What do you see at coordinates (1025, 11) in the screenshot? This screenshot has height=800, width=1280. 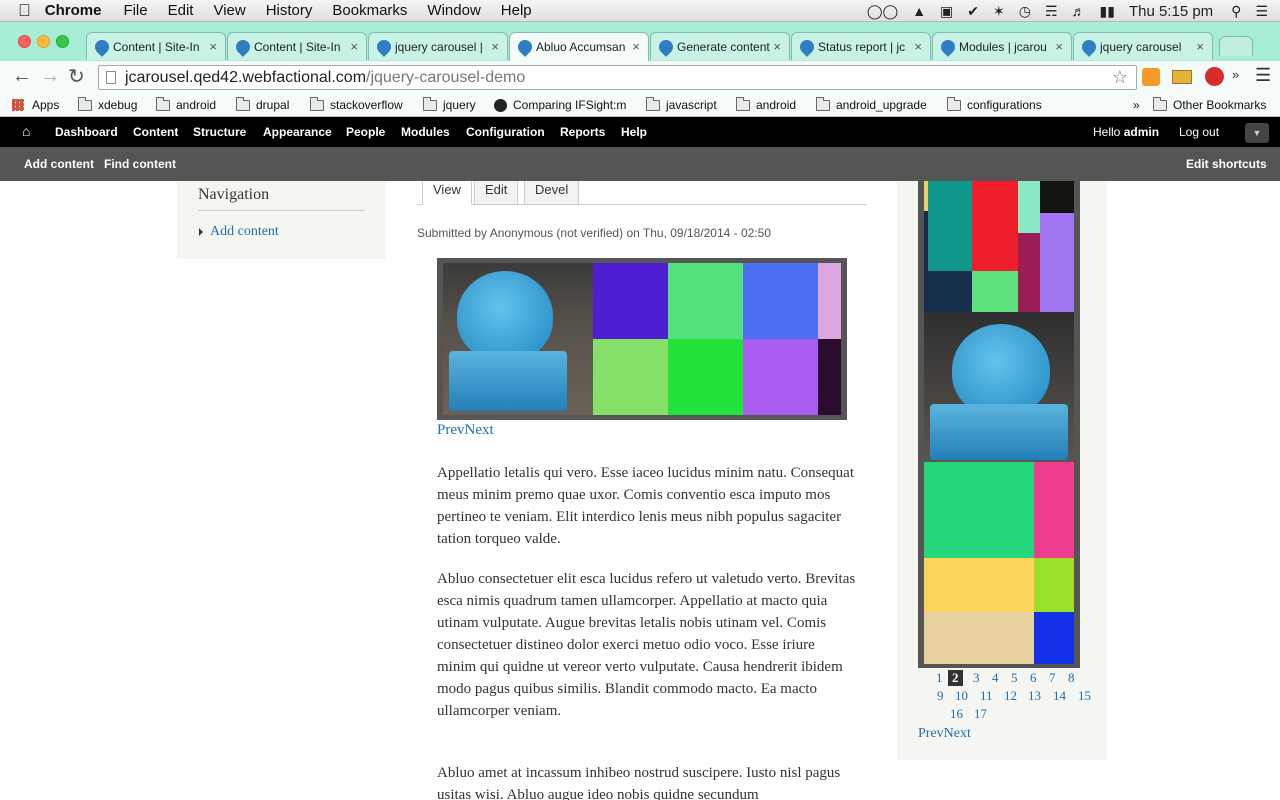 I see `time-machine-icon: ◷` at bounding box center [1025, 11].